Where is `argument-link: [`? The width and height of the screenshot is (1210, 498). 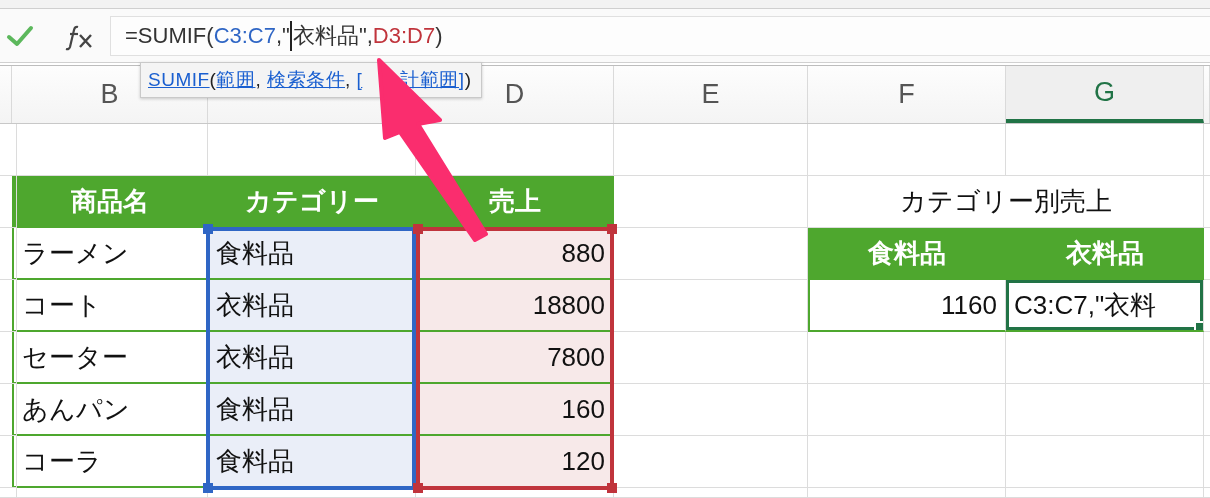
argument-link: [ is located at coordinates (359, 79).